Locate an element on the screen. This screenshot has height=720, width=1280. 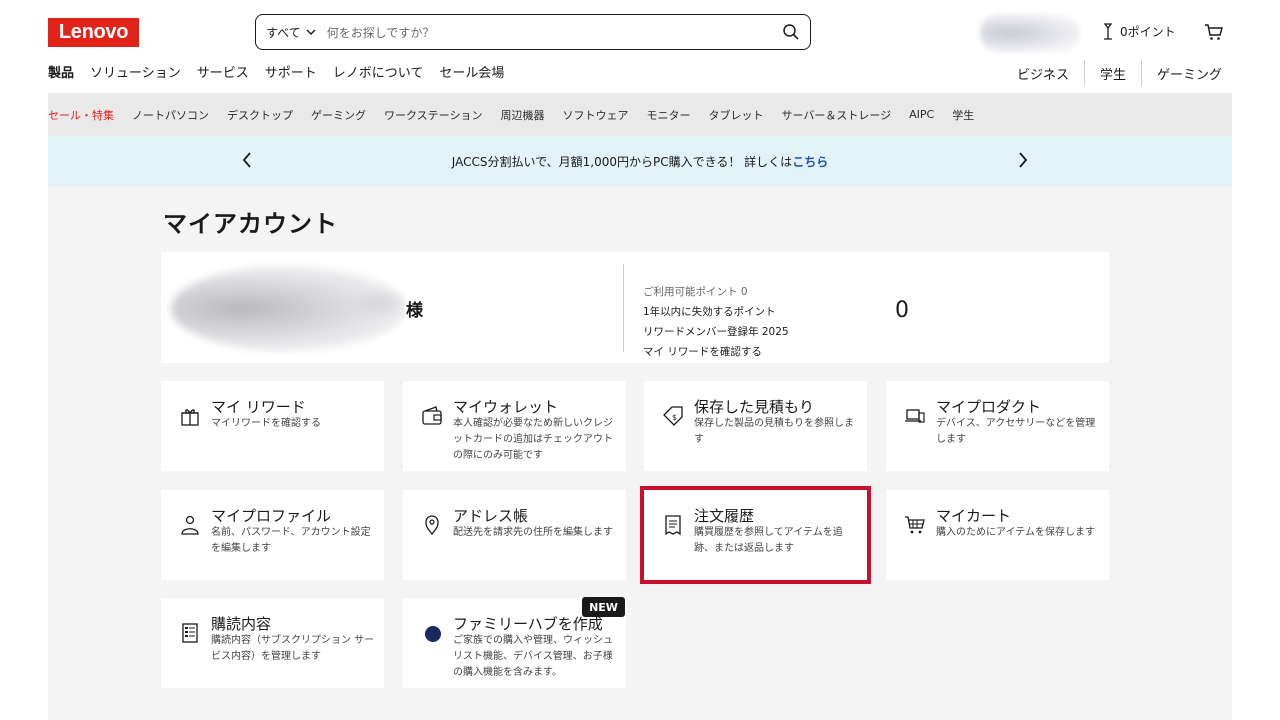
category-sale: セール・特集 is located at coordinates (81, 115).